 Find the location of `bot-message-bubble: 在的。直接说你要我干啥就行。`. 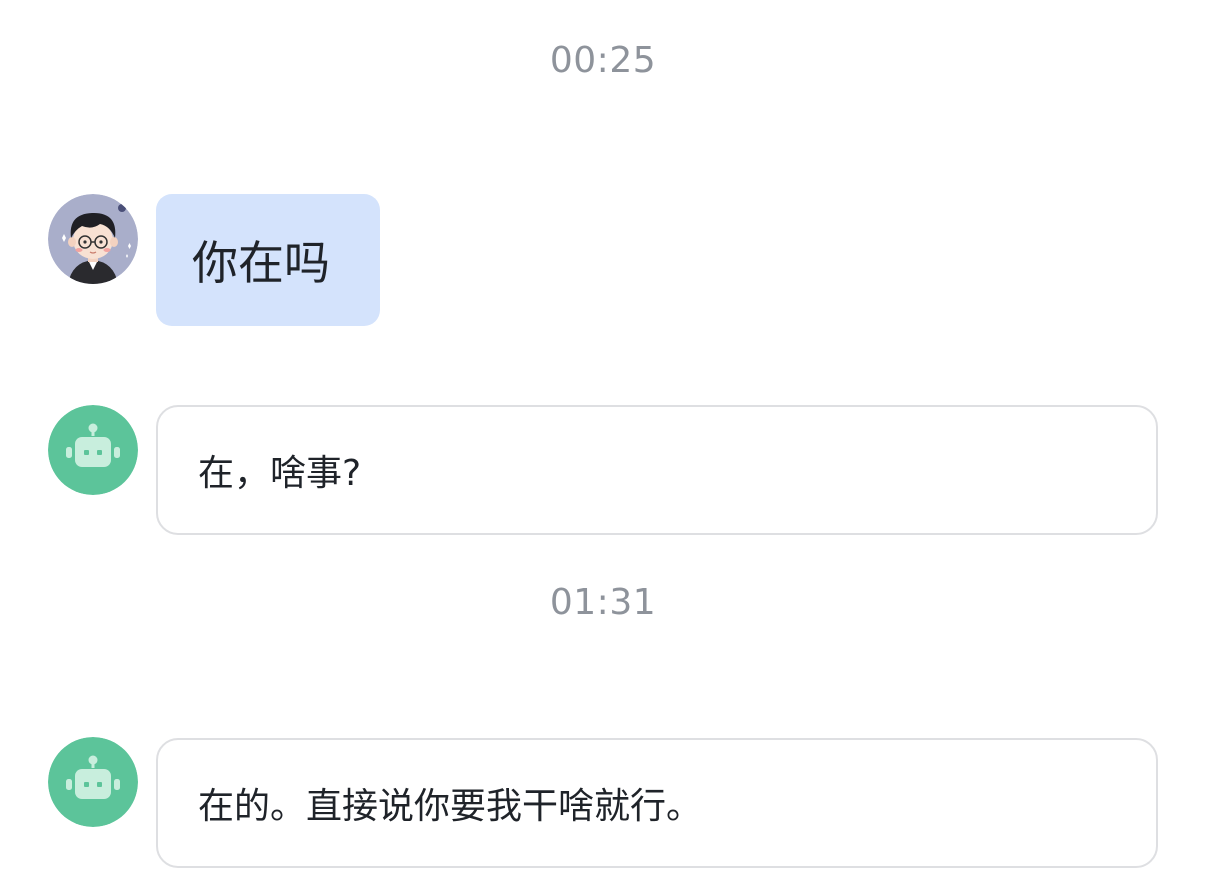

bot-message-bubble: 在的。直接说你要我干啥就行。 is located at coordinates (657, 803).